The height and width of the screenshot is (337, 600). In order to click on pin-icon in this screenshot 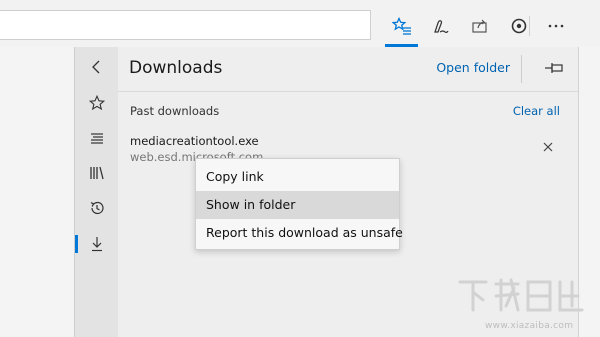, I will do `click(554, 68)`.